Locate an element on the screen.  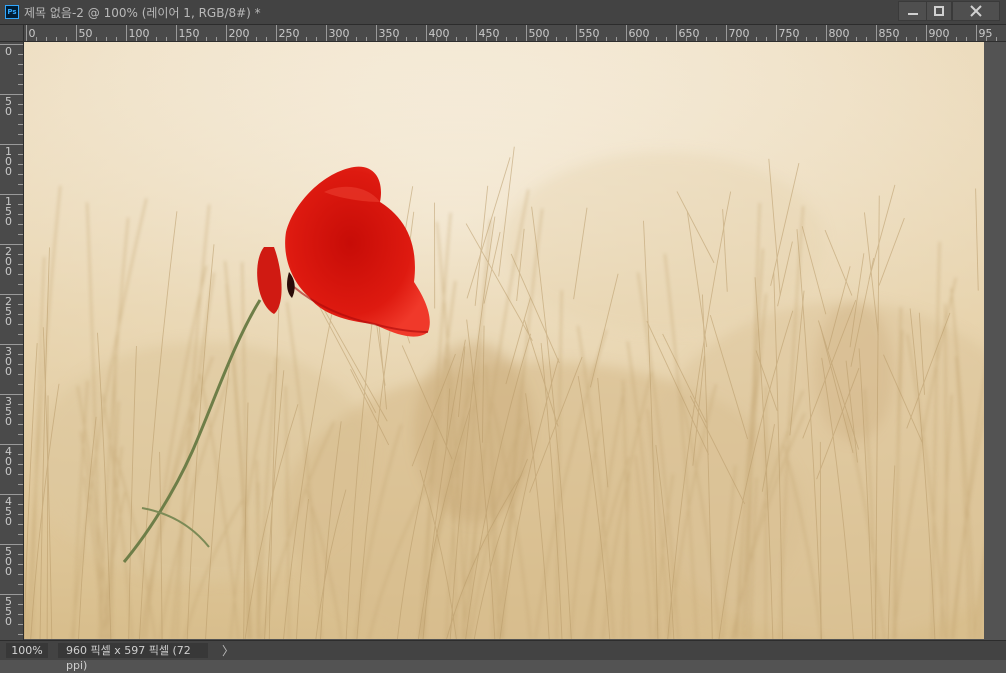
minimize-button is located at coordinates (913, 11).